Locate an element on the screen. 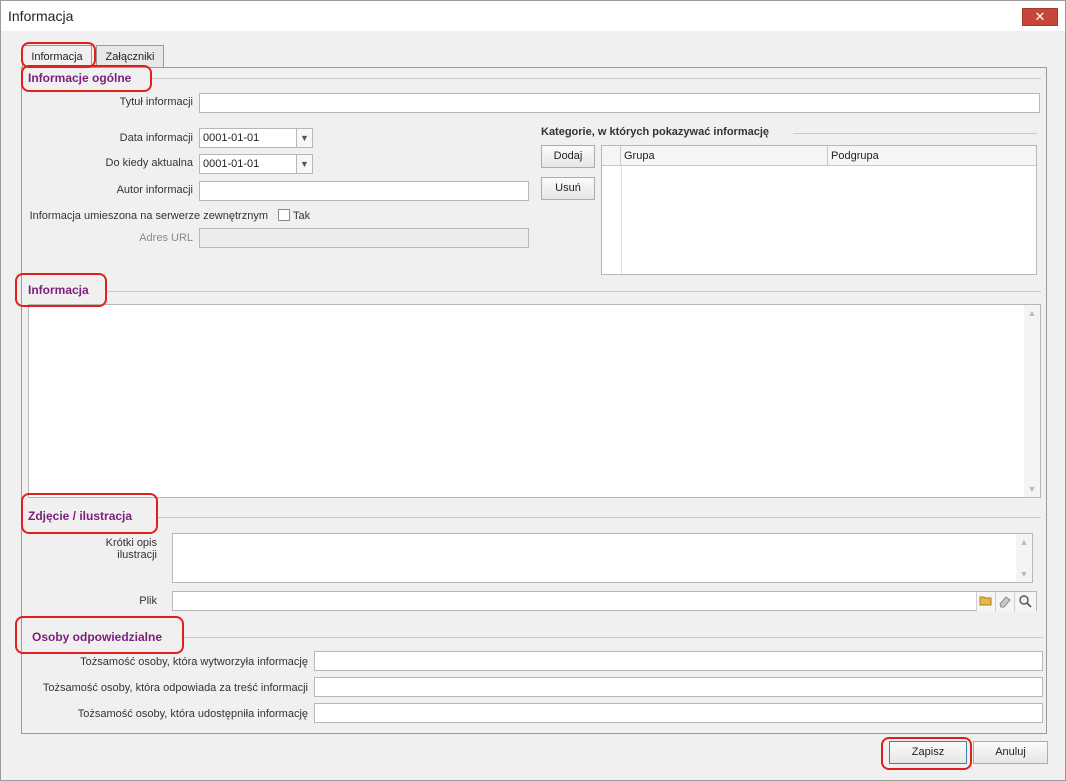 The width and height of the screenshot is (1066, 781). remove-category-button: Usuń is located at coordinates (568, 188).